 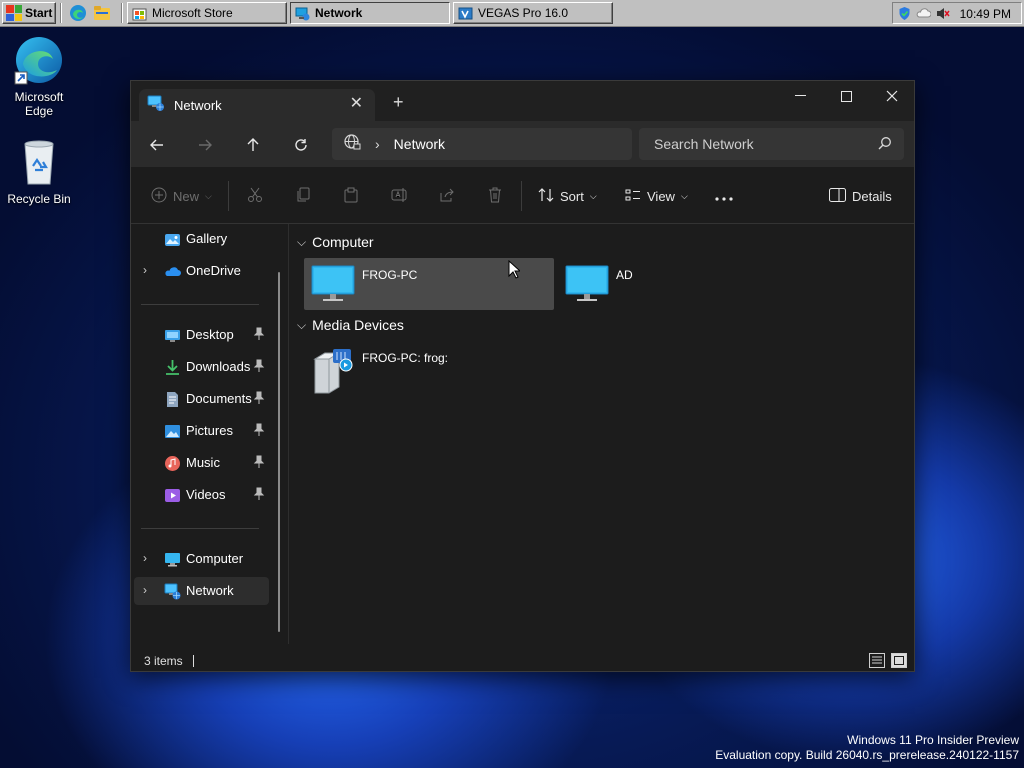 I want to click on desktop-icon-recycle-bin: Recycle Bin, so click(x=39, y=171).